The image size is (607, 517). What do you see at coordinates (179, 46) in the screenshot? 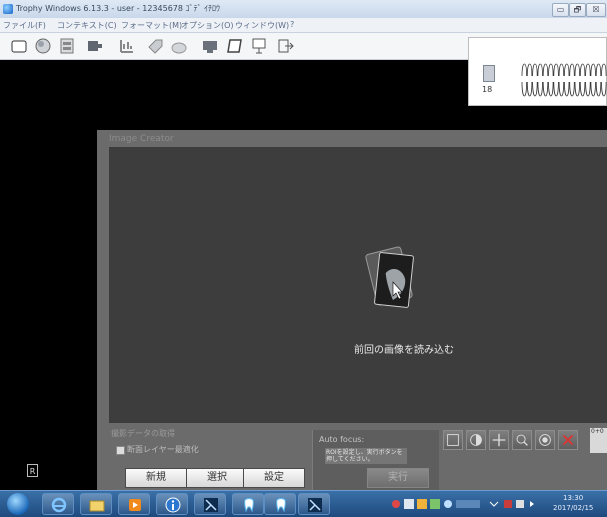
I see `disk-icon` at bounding box center [179, 46].